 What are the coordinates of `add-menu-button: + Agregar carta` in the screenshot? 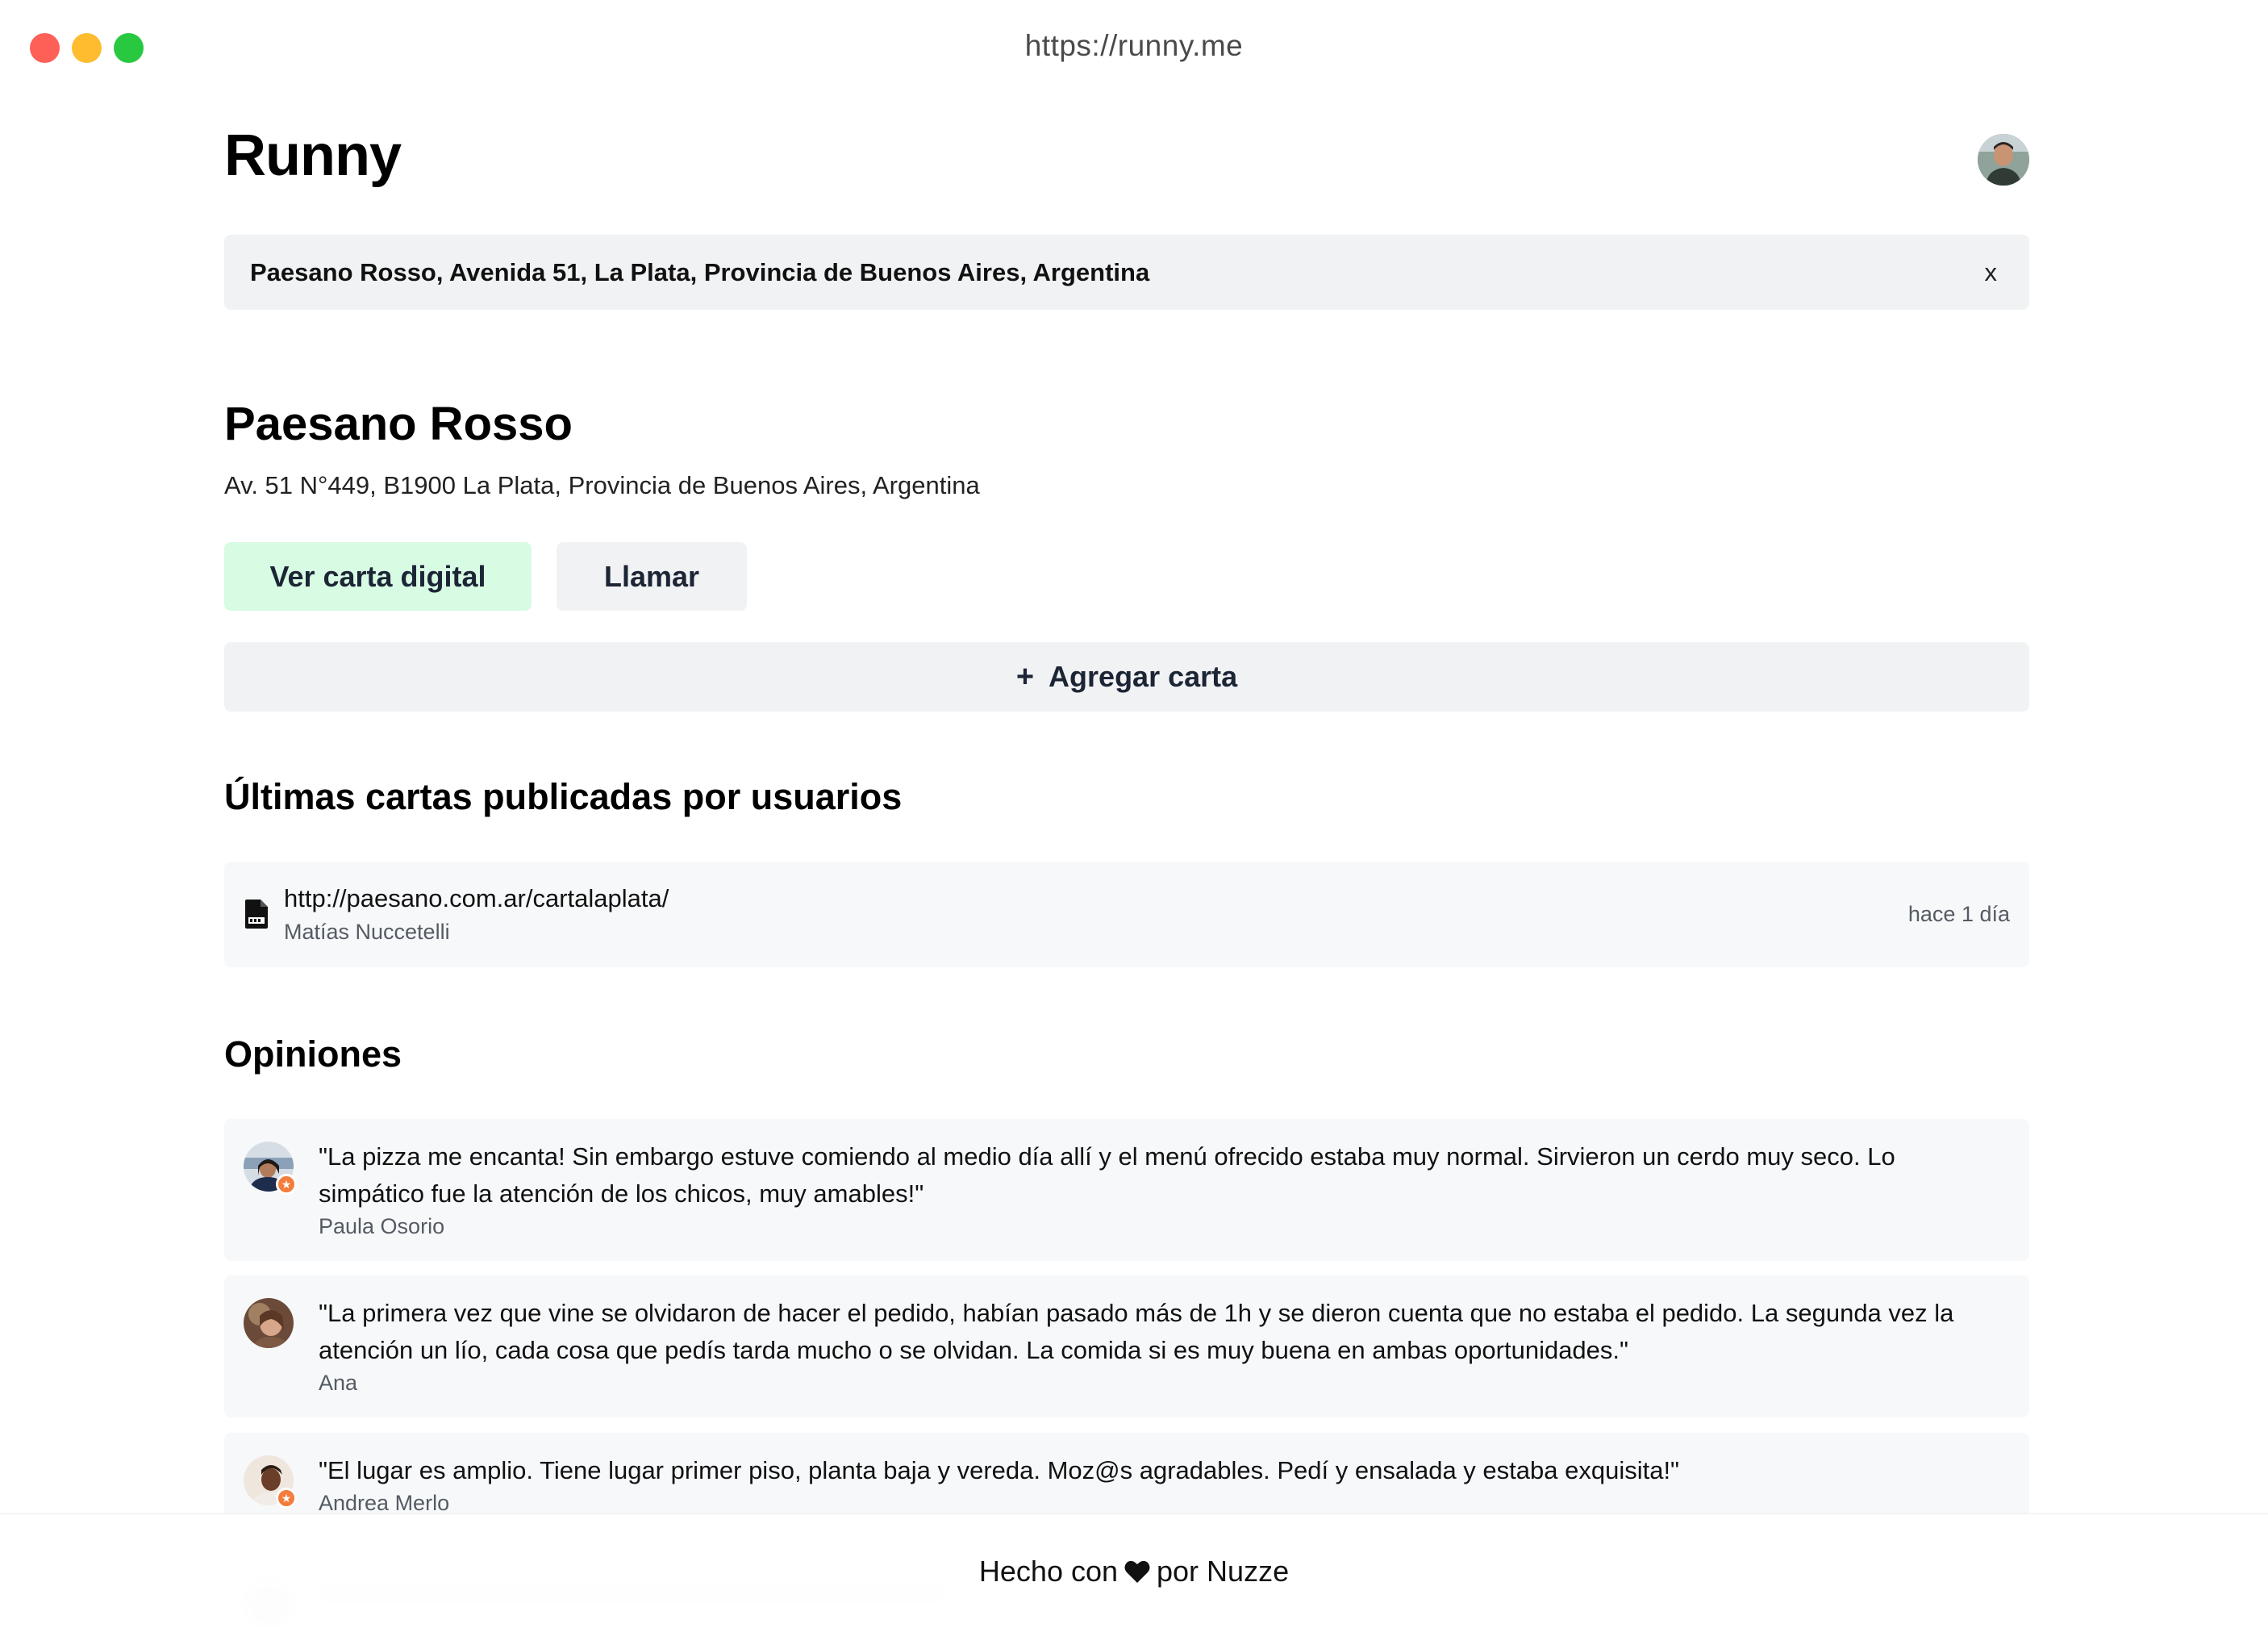 It's located at (1126, 677).